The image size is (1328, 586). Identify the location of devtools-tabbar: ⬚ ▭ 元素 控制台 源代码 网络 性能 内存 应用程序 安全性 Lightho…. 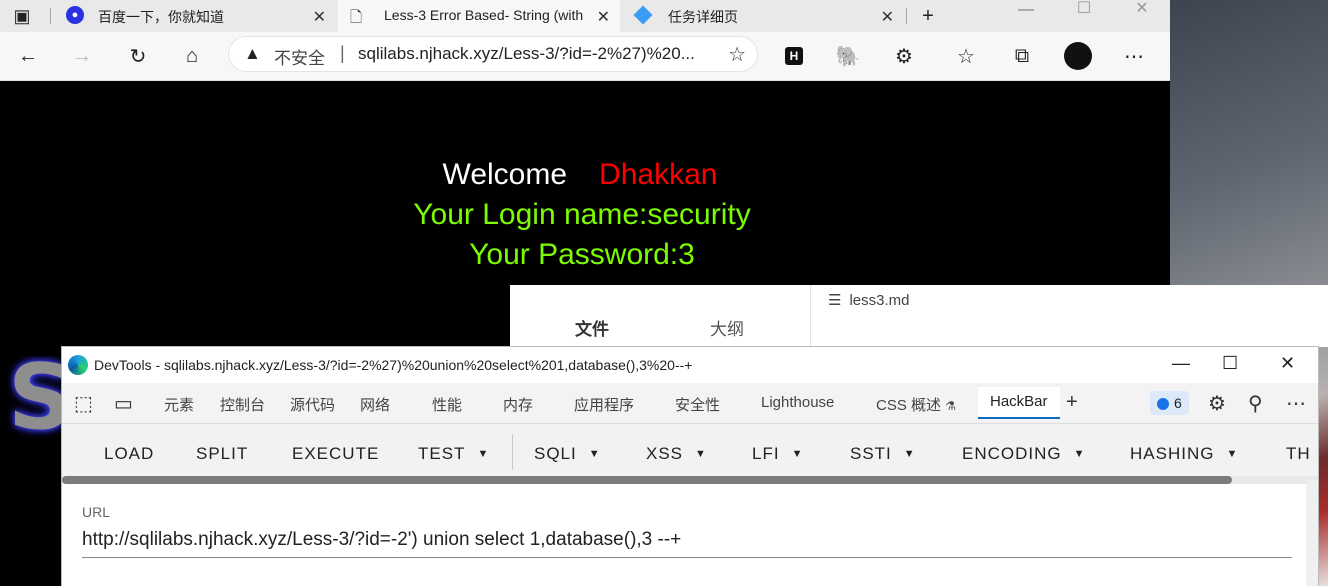
(690, 403).